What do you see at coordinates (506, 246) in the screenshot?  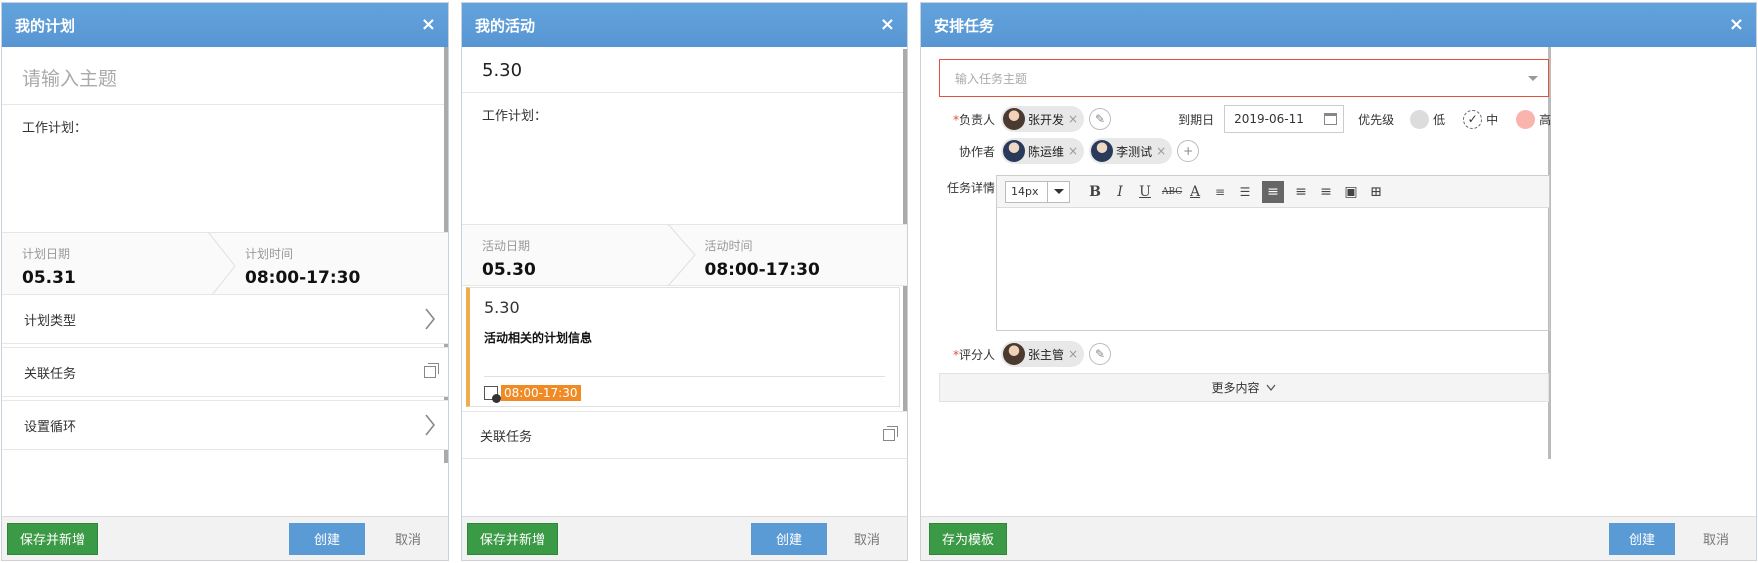 I see `activity-date-label: 活动日期` at bounding box center [506, 246].